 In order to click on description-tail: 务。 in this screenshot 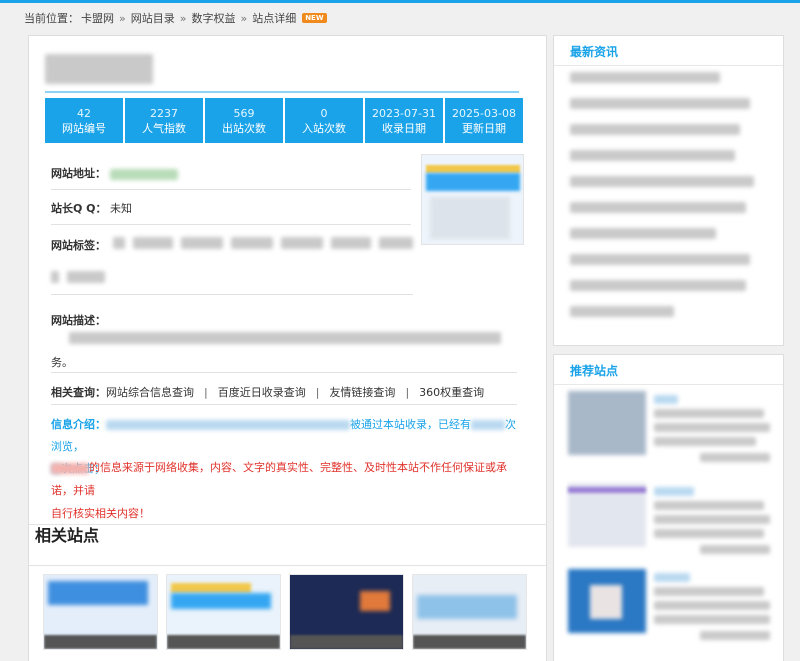, I will do `click(62, 362)`.